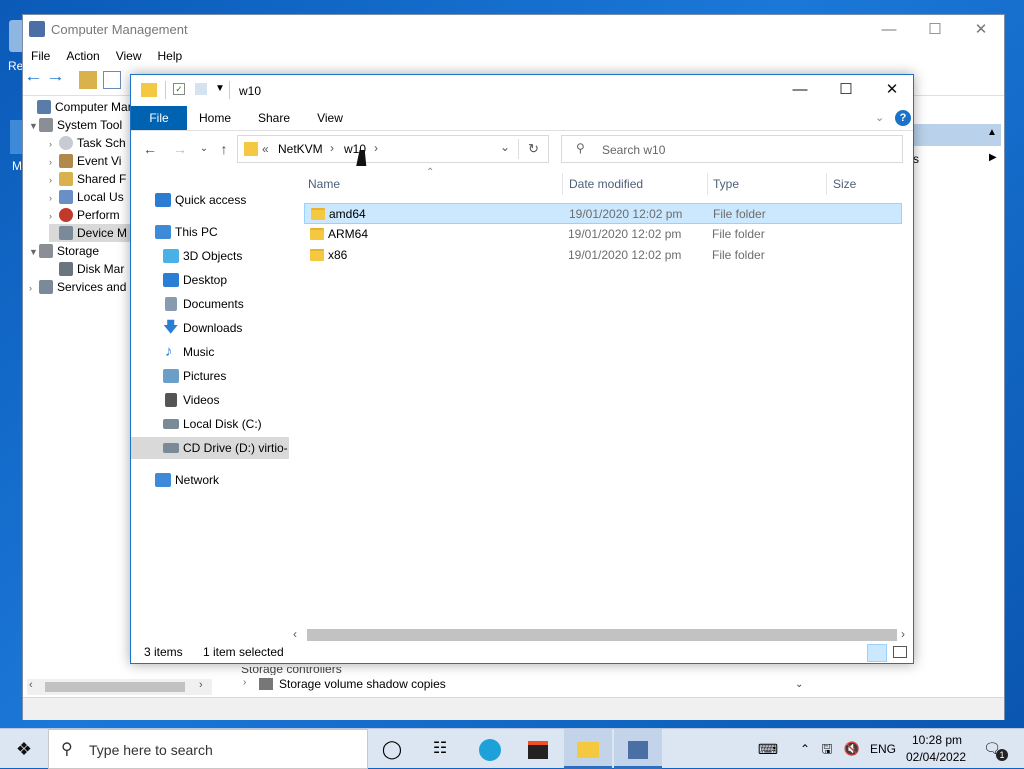 This screenshot has width=1024, height=769. Describe the element at coordinates (324, 184) in the screenshot. I see `column-header-name: Name` at that location.